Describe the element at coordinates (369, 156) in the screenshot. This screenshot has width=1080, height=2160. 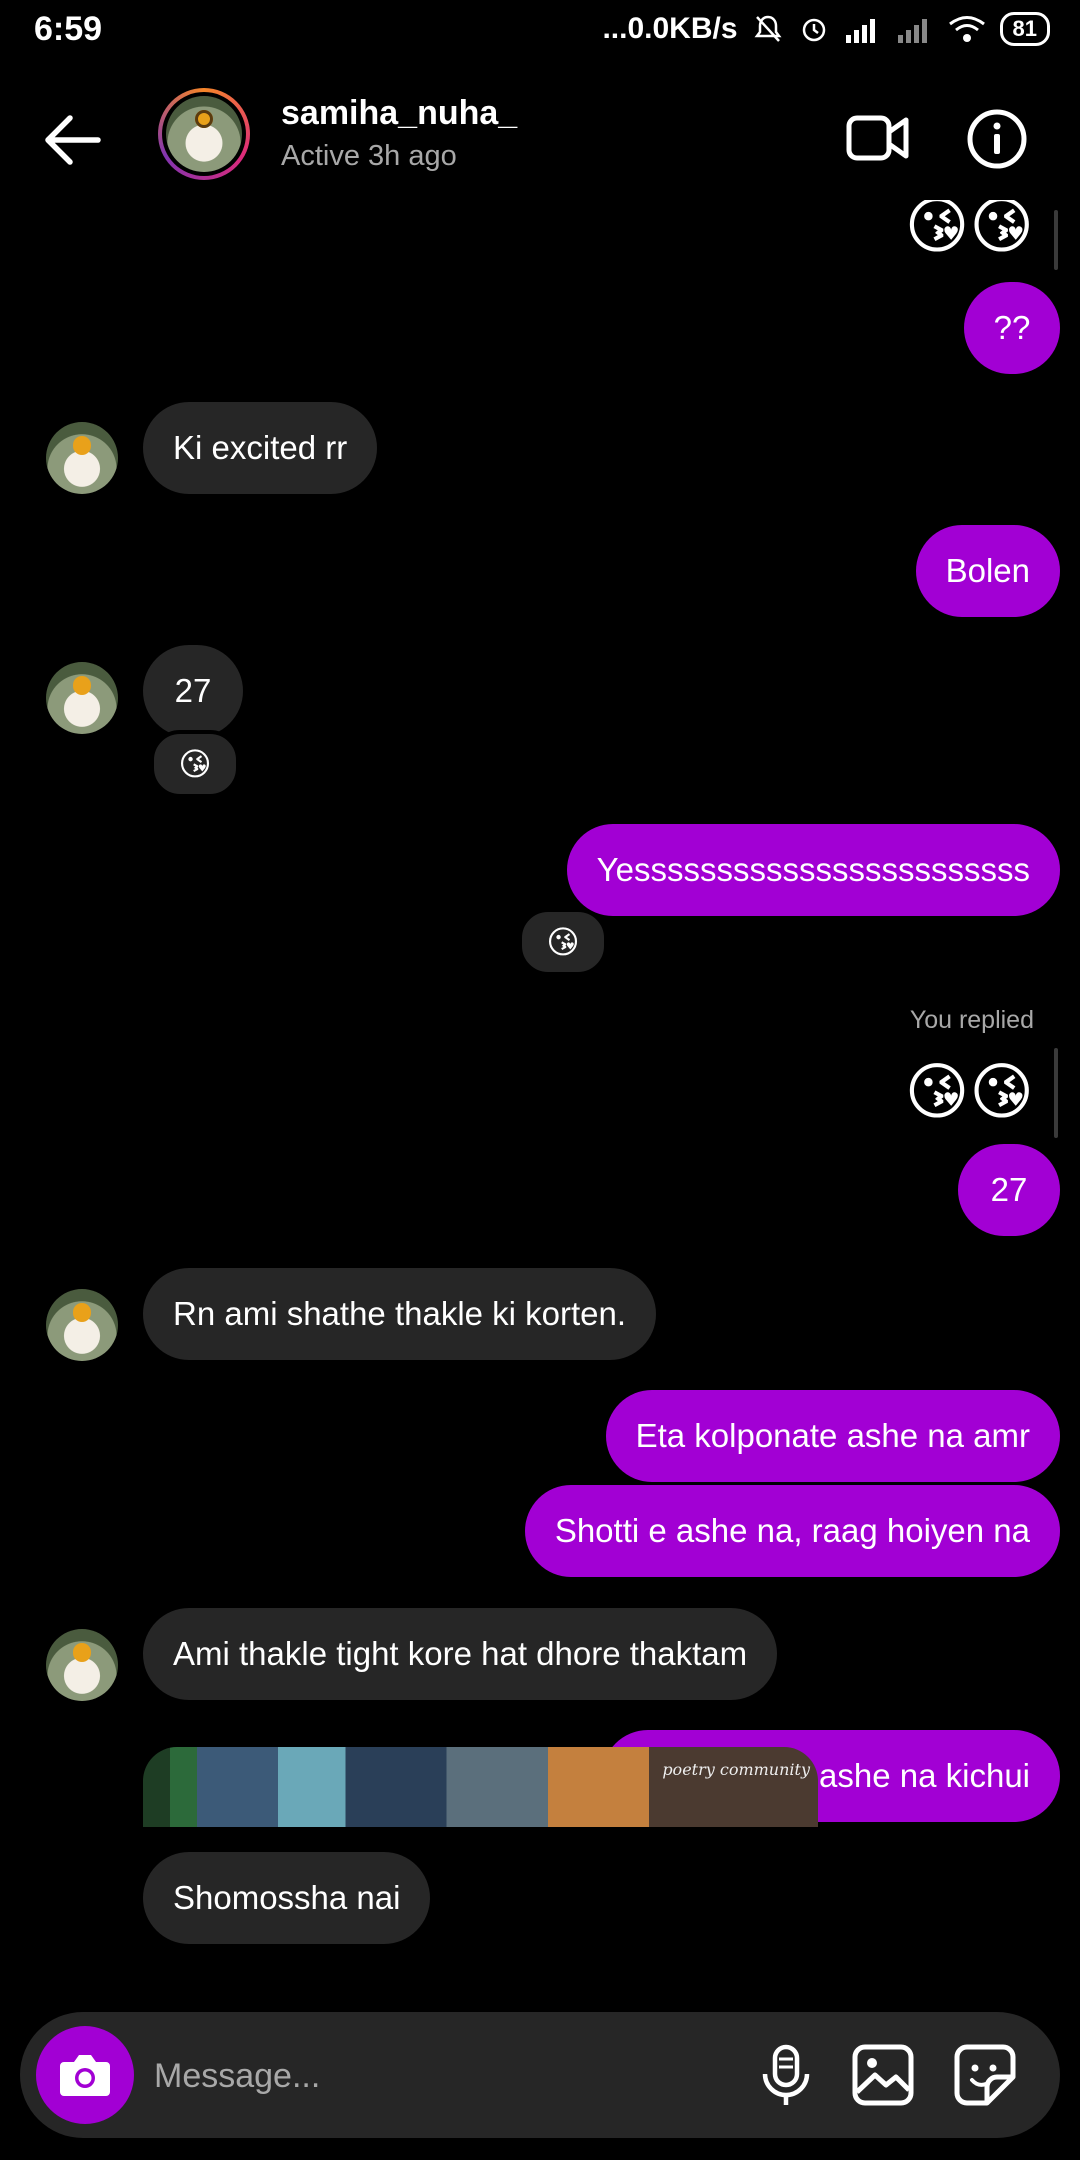
I see `active-status: Active 3h ago` at that location.